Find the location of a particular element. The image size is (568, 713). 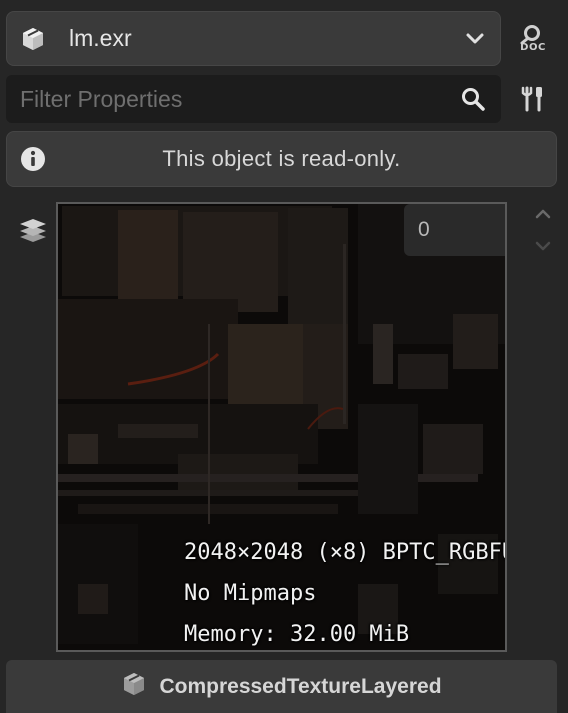

wrench-screwdriver-icon is located at coordinates (531, 99).